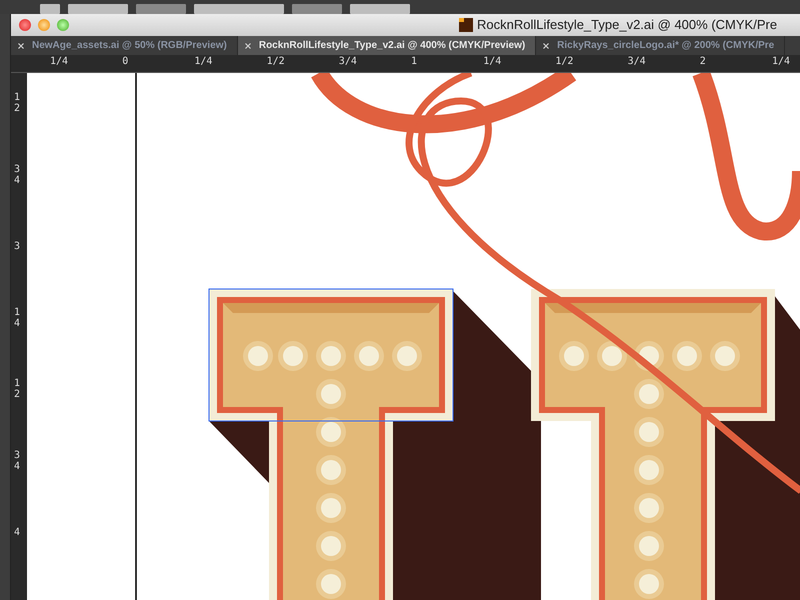 This screenshot has height=600, width=800. I want to click on ruler-label: 3, so click(17, 246).